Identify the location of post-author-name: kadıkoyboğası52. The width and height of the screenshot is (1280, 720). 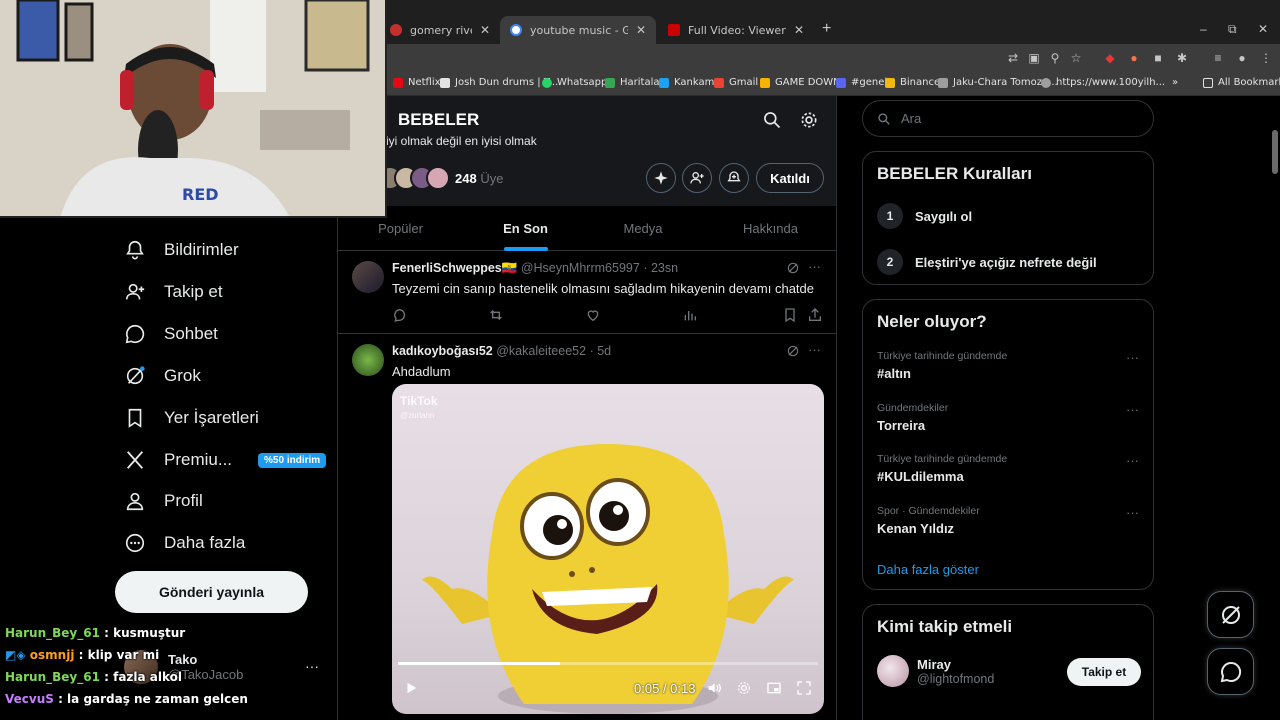
(442, 351).